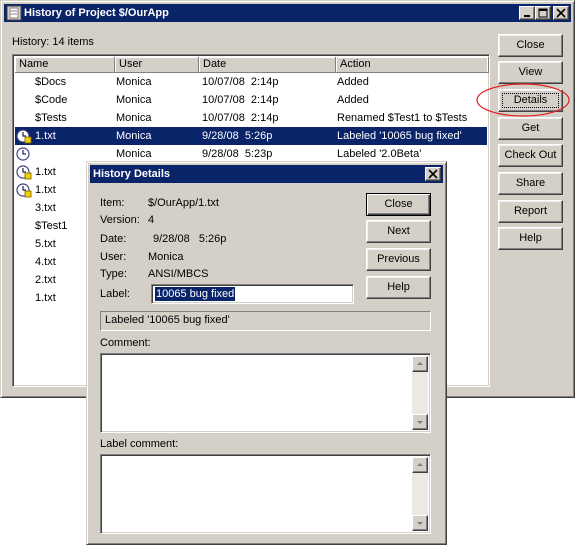  I want to click on minimize-button, so click(527, 13).